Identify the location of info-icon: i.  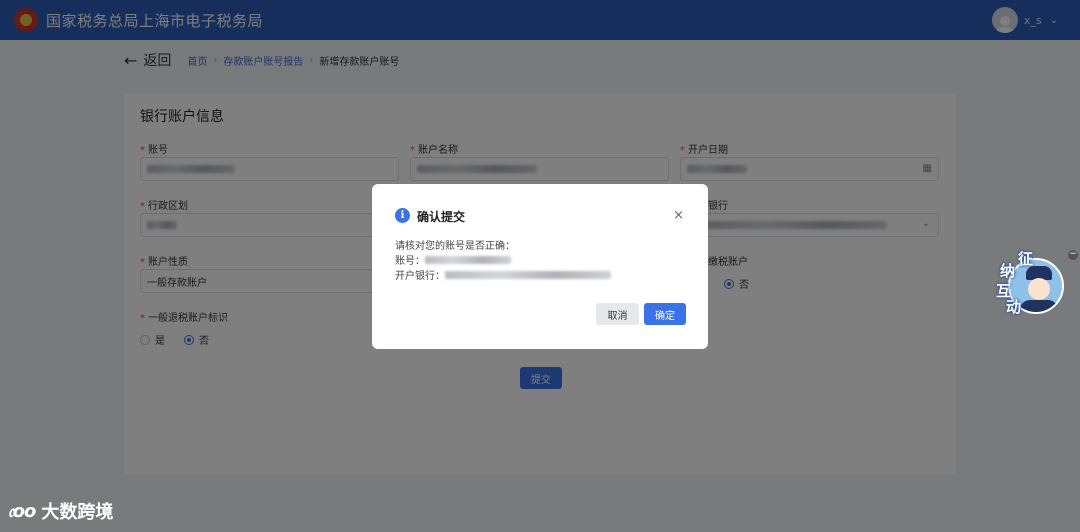
(402, 215).